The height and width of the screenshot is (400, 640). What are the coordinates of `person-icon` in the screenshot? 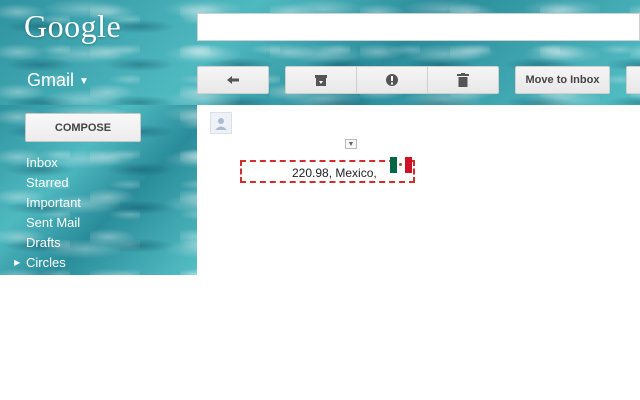 It's located at (221, 124).